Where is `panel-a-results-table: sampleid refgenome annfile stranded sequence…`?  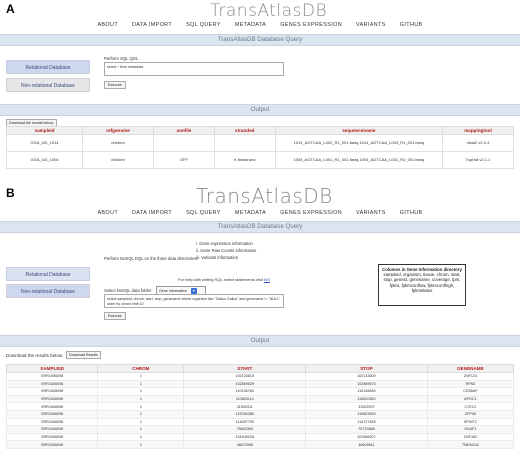 panel-a-results-table: sampleid refgenome annfile stranded sequence… is located at coordinates (260, 147).